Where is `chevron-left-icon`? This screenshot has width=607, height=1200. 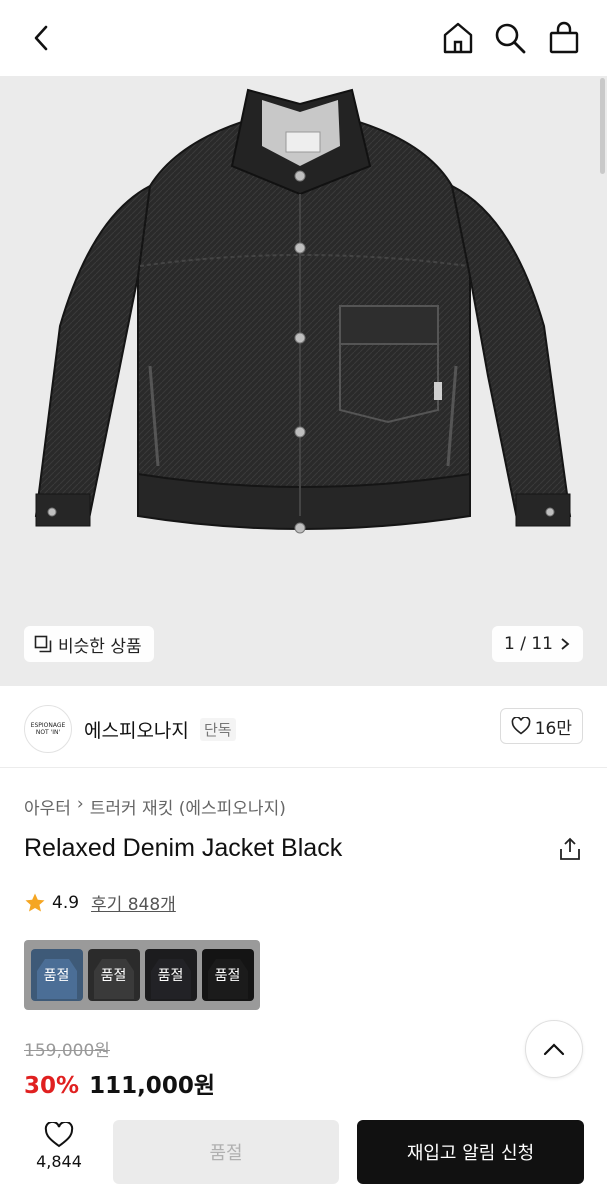 chevron-left-icon is located at coordinates (41, 38).